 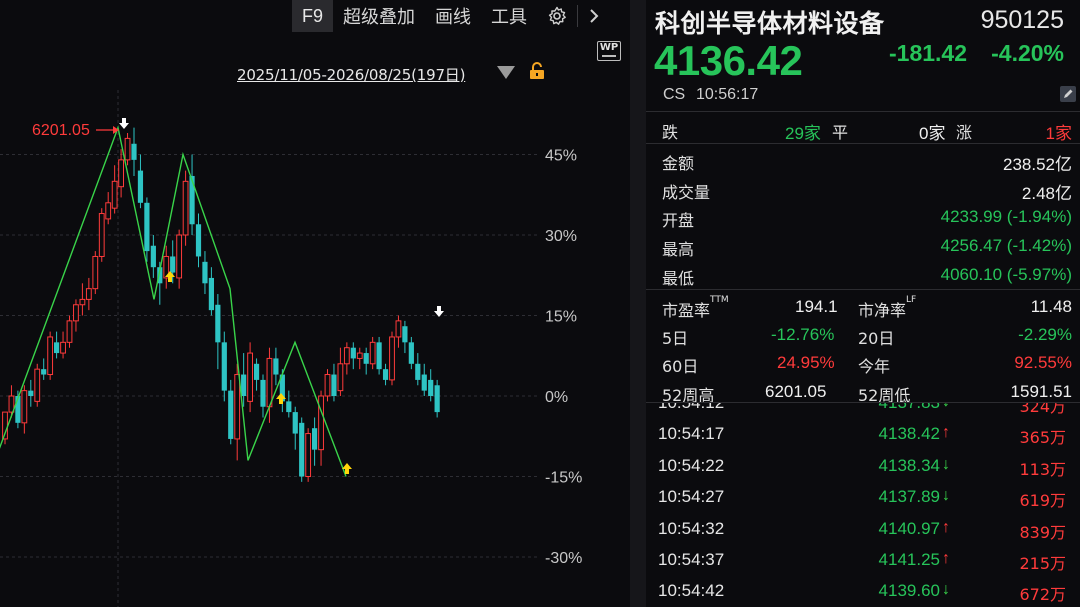 I want to click on down-label: 跌, so click(x=670, y=132).